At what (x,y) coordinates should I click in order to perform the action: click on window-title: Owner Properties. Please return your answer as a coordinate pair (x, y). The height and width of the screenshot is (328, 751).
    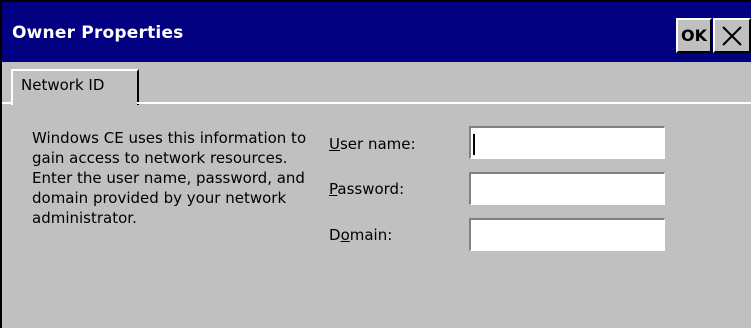
    Looking at the image, I should click on (98, 33).